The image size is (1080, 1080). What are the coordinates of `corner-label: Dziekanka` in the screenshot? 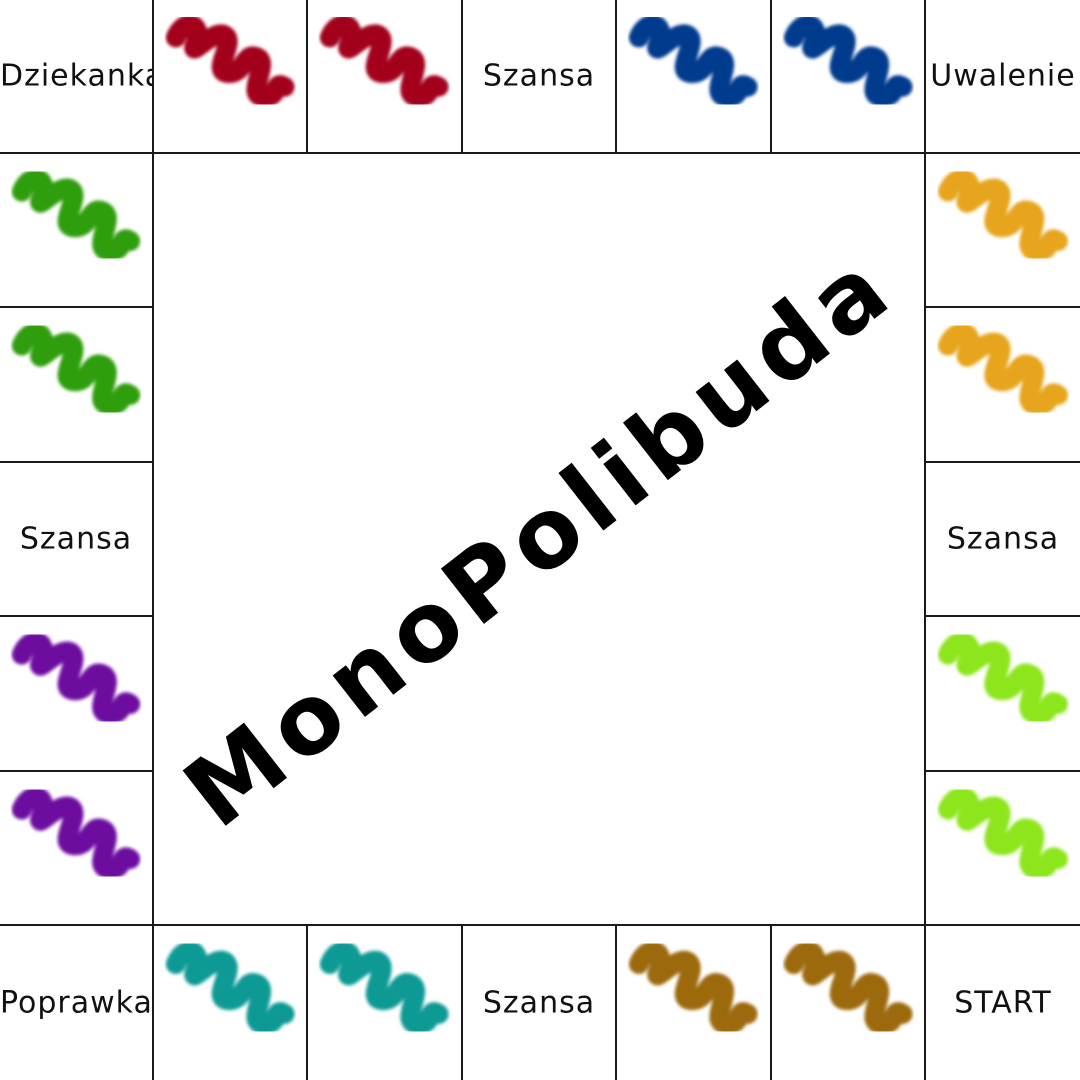 It's located at (77, 76).